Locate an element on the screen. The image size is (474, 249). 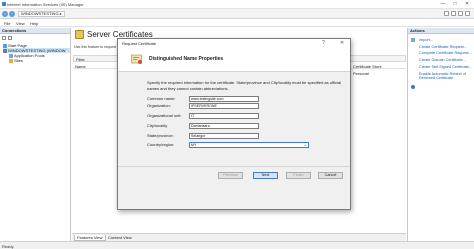
organization-label: Organization: is located at coordinates (159, 105).